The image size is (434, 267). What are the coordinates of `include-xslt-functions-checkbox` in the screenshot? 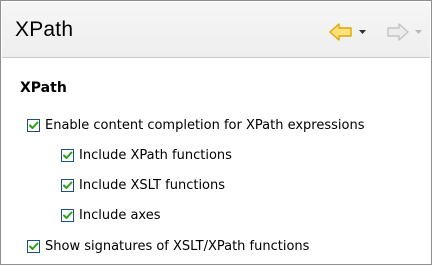 It's located at (67, 185).